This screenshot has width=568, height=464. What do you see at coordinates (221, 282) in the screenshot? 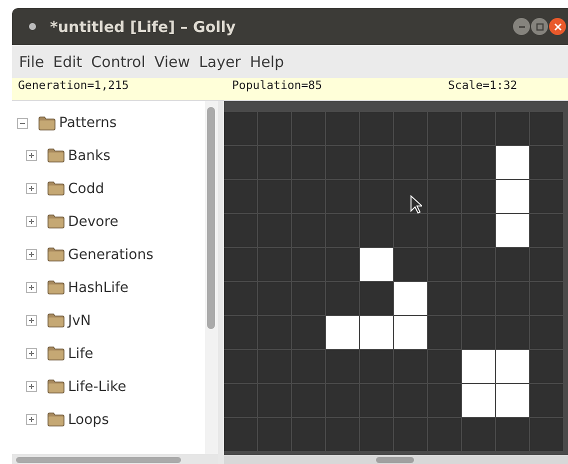
I see `splitter-handle` at bounding box center [221, 282].